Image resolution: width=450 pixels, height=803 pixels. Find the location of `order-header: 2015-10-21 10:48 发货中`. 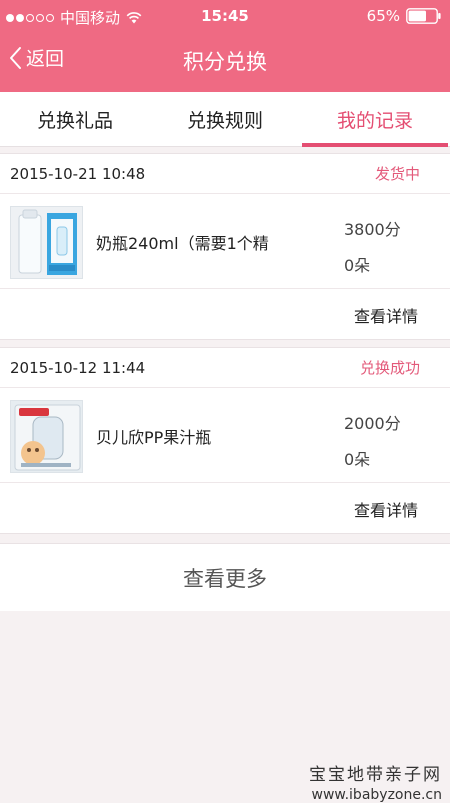

order-header: 2015-10-21 10:48 发货中 is located at coordinates (225, 174).